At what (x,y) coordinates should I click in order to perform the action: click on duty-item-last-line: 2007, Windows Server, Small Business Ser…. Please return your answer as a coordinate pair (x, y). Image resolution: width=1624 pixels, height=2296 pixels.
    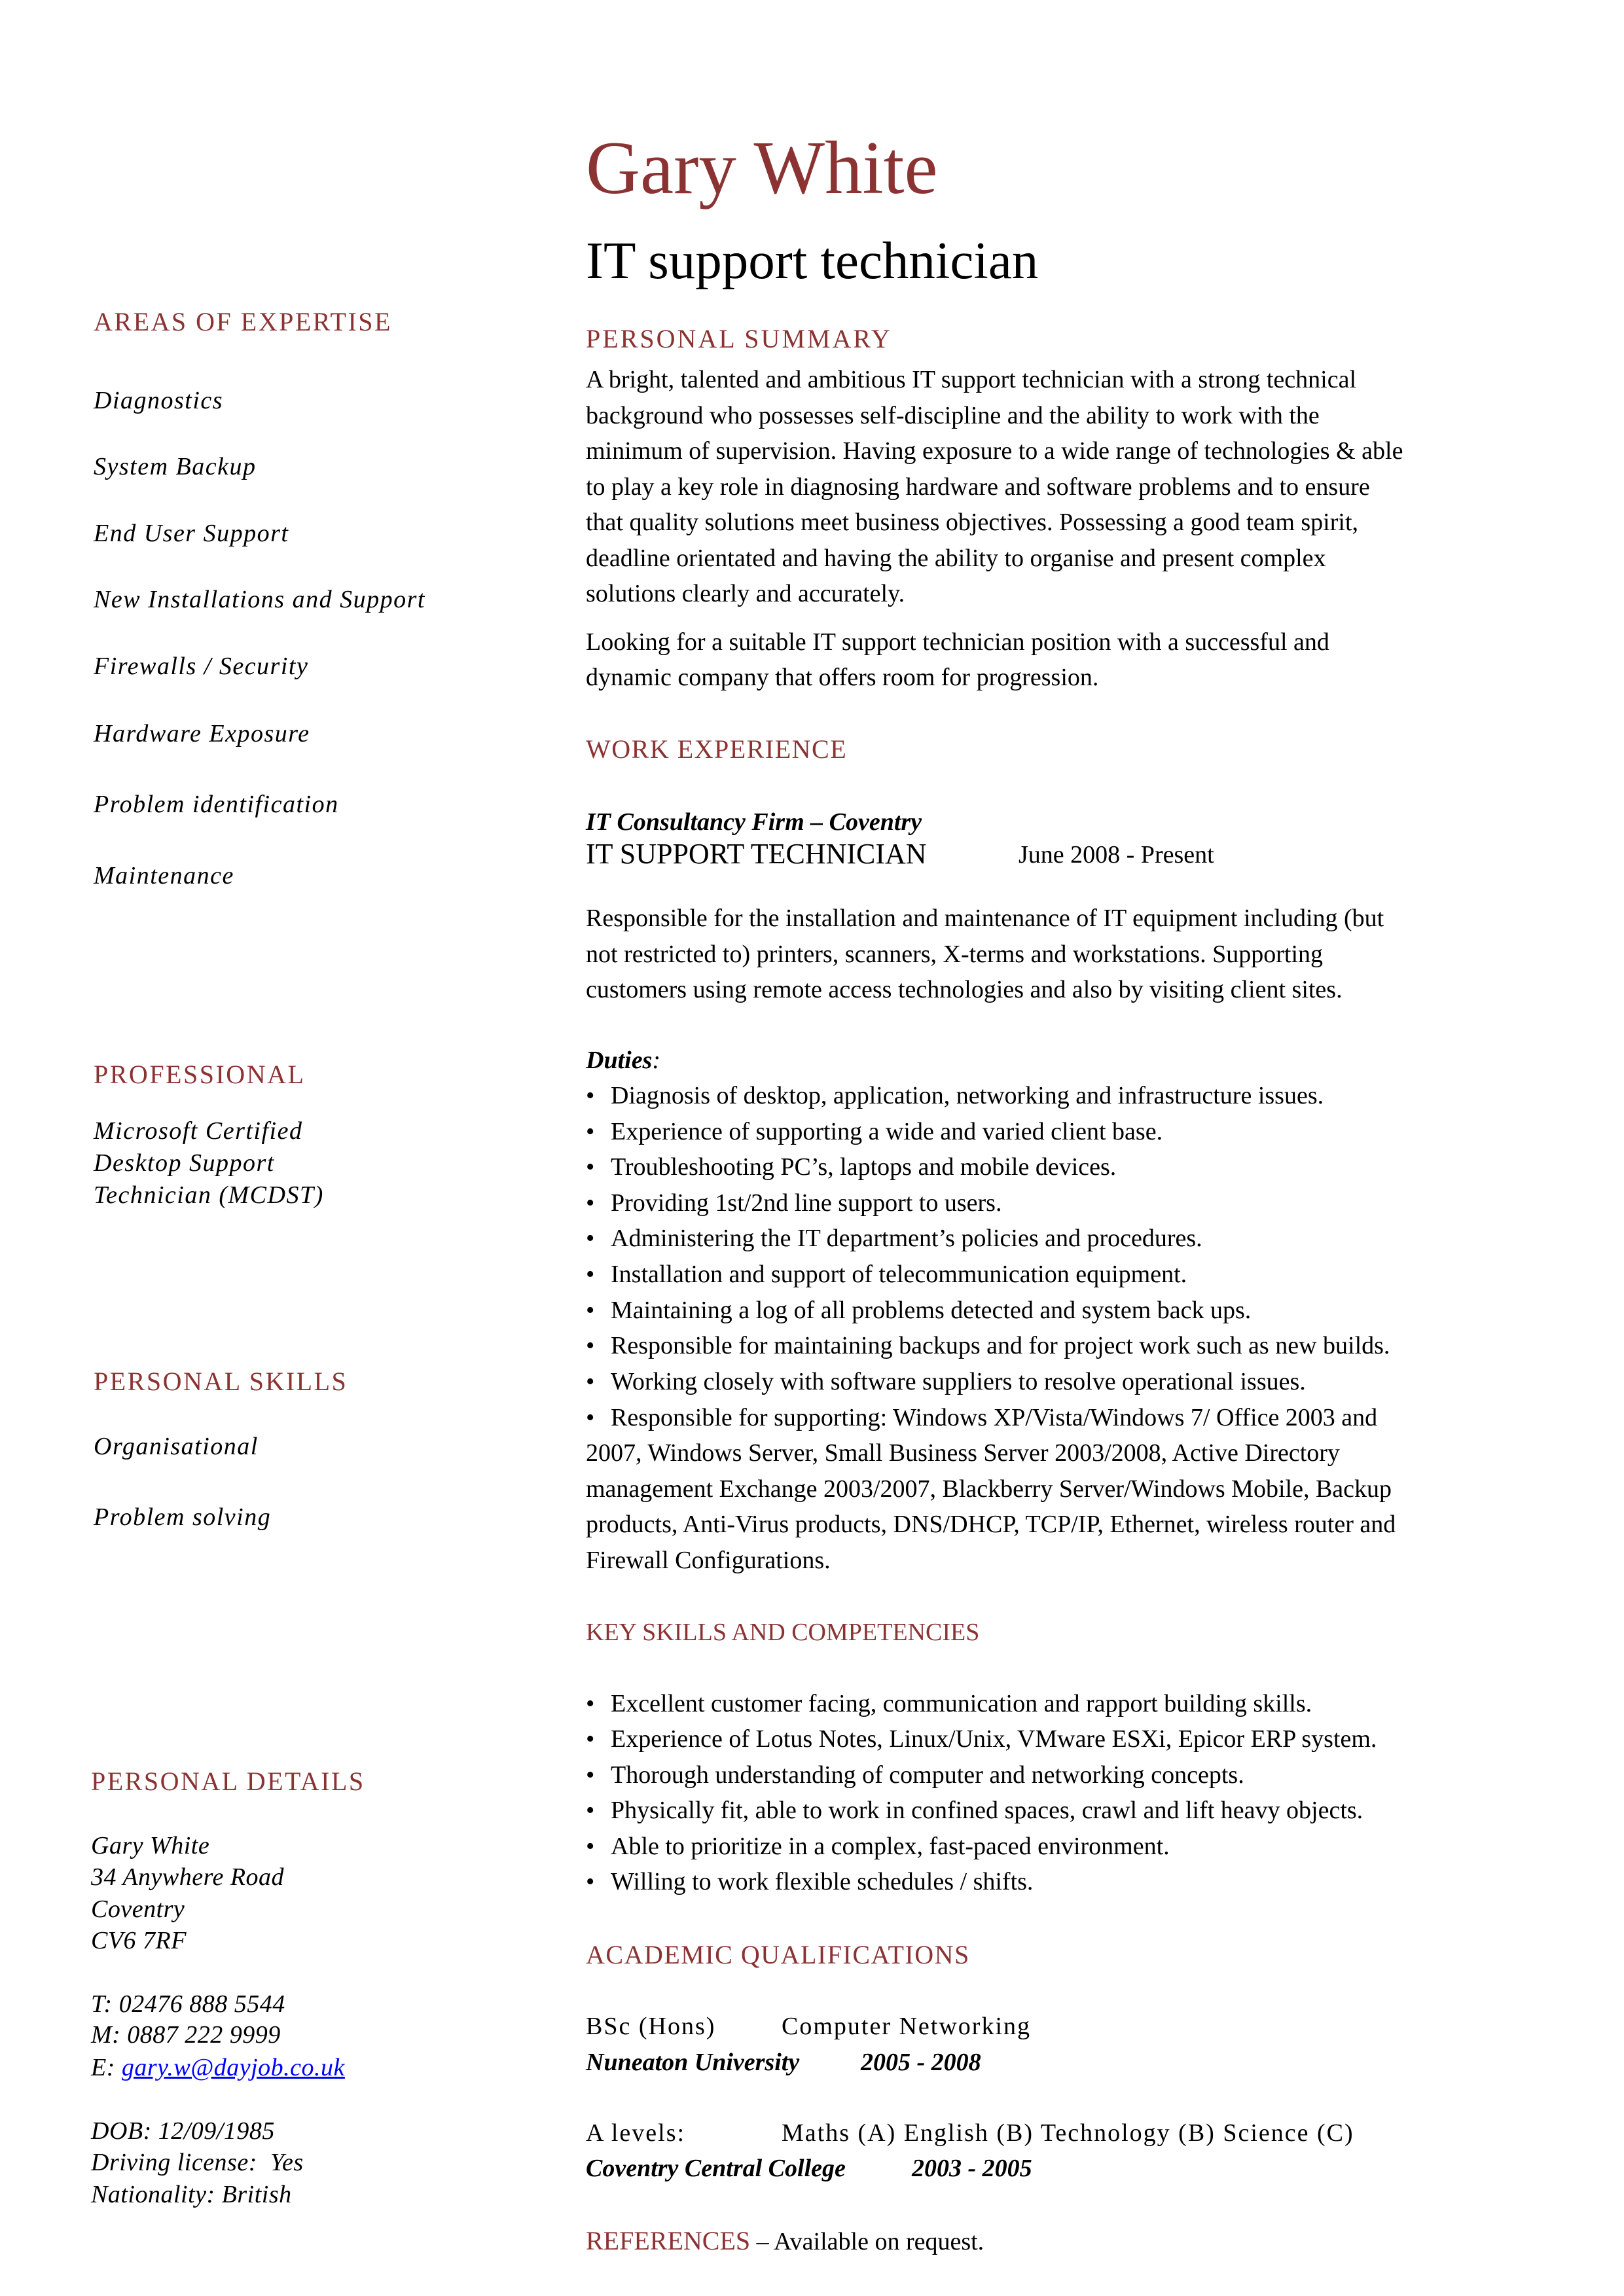
    Looking at the image, I should click on (963, 1453).